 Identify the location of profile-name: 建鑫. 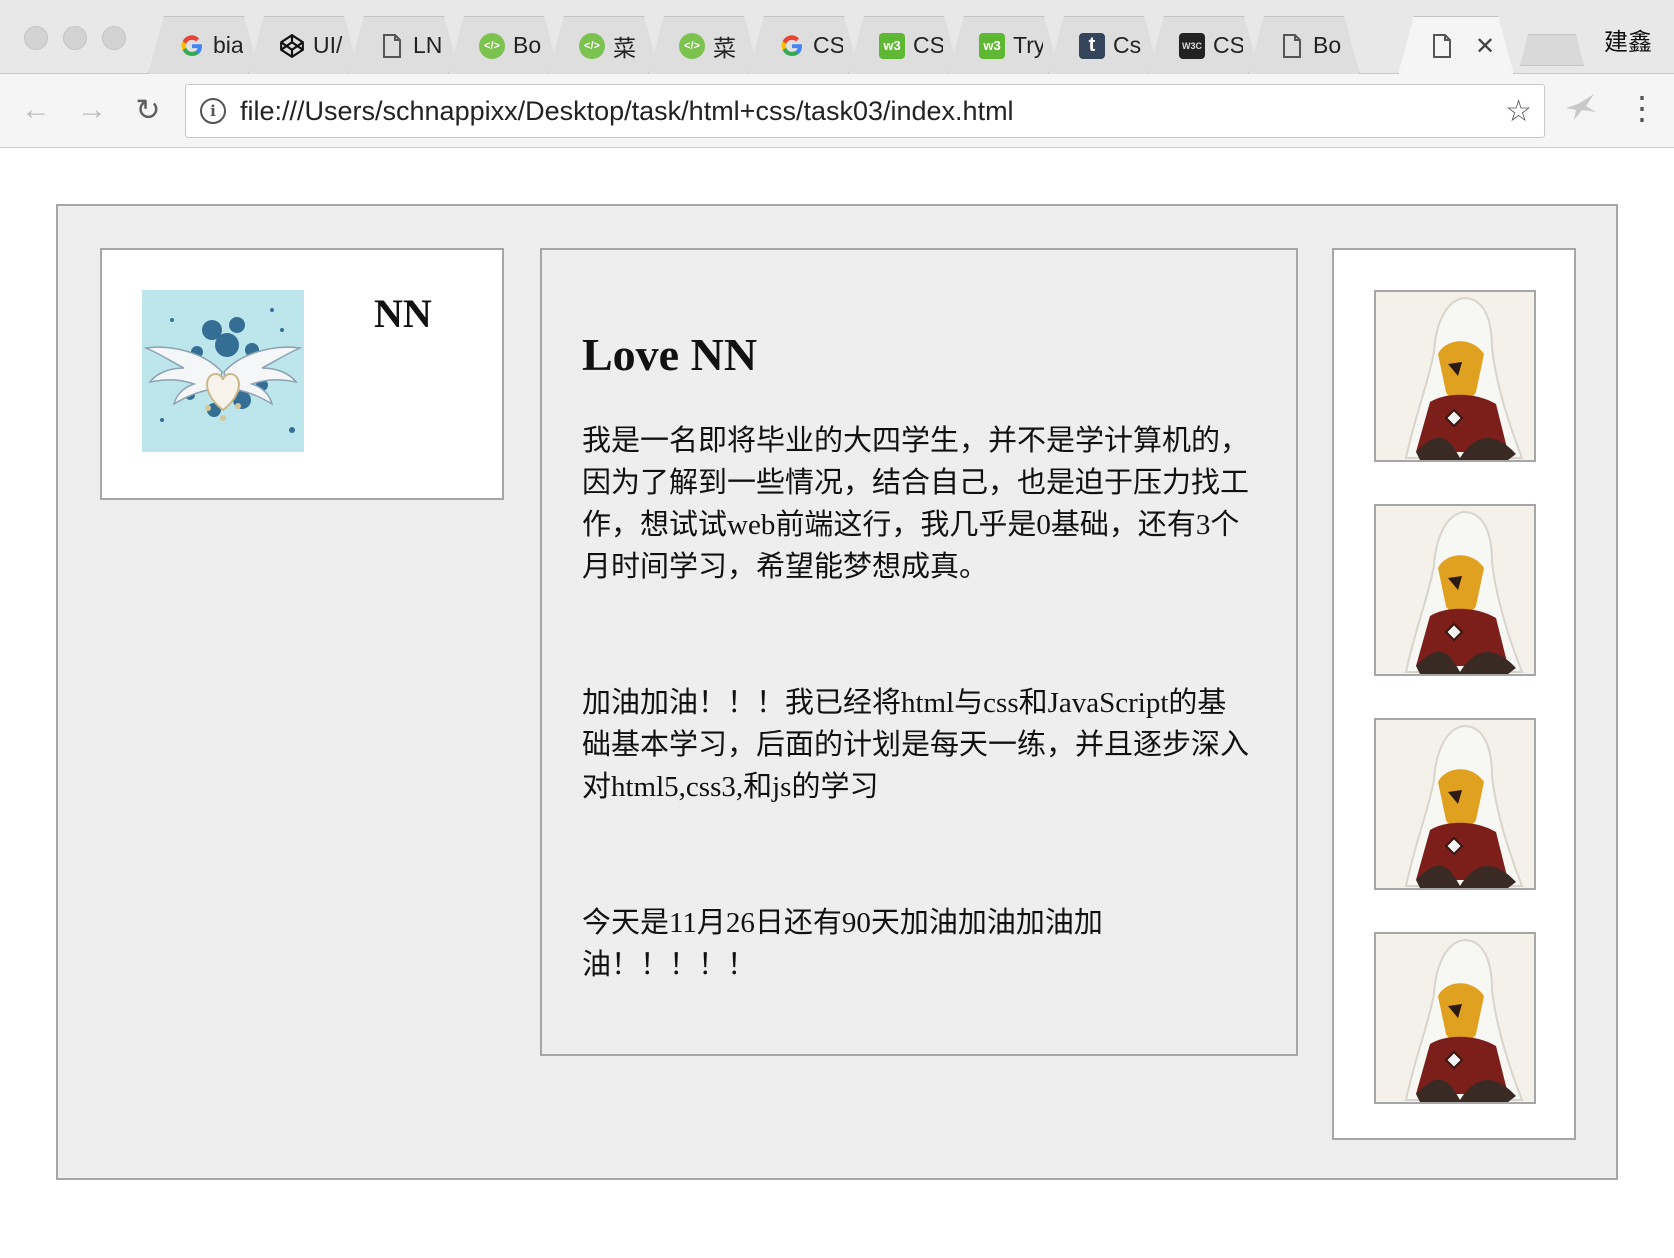
(1628, 39).